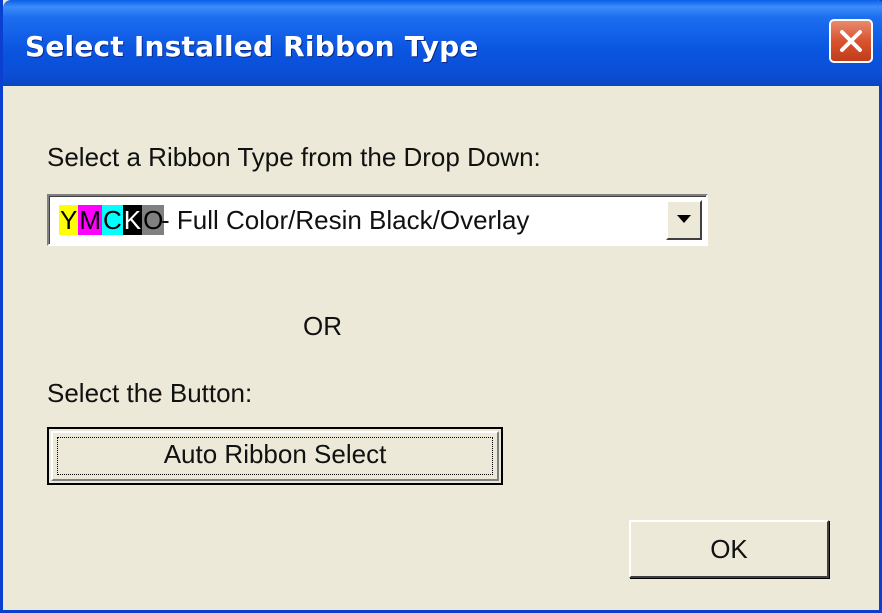 Image resolution: width=882 pixels, height=613 pixels. What do you see at coordinates (322, 326) in the screenshot?
I see `or-separator: OR` at bounding box center [322, 326].